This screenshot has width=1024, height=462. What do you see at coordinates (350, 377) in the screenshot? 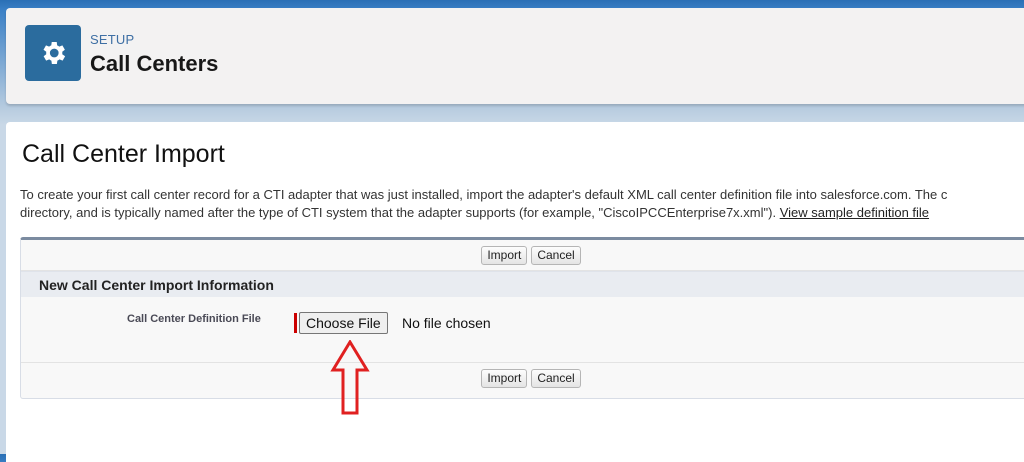
I see `annotation-arrow-icon` at bounding box center [350, 377].